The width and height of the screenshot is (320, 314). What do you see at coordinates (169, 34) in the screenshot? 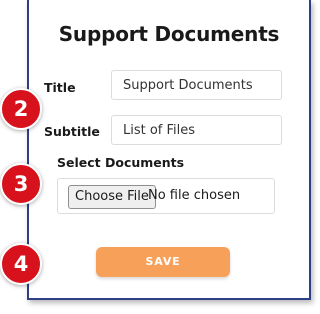
I see `form-title: Support Documents` at bounding box center [169, 34].